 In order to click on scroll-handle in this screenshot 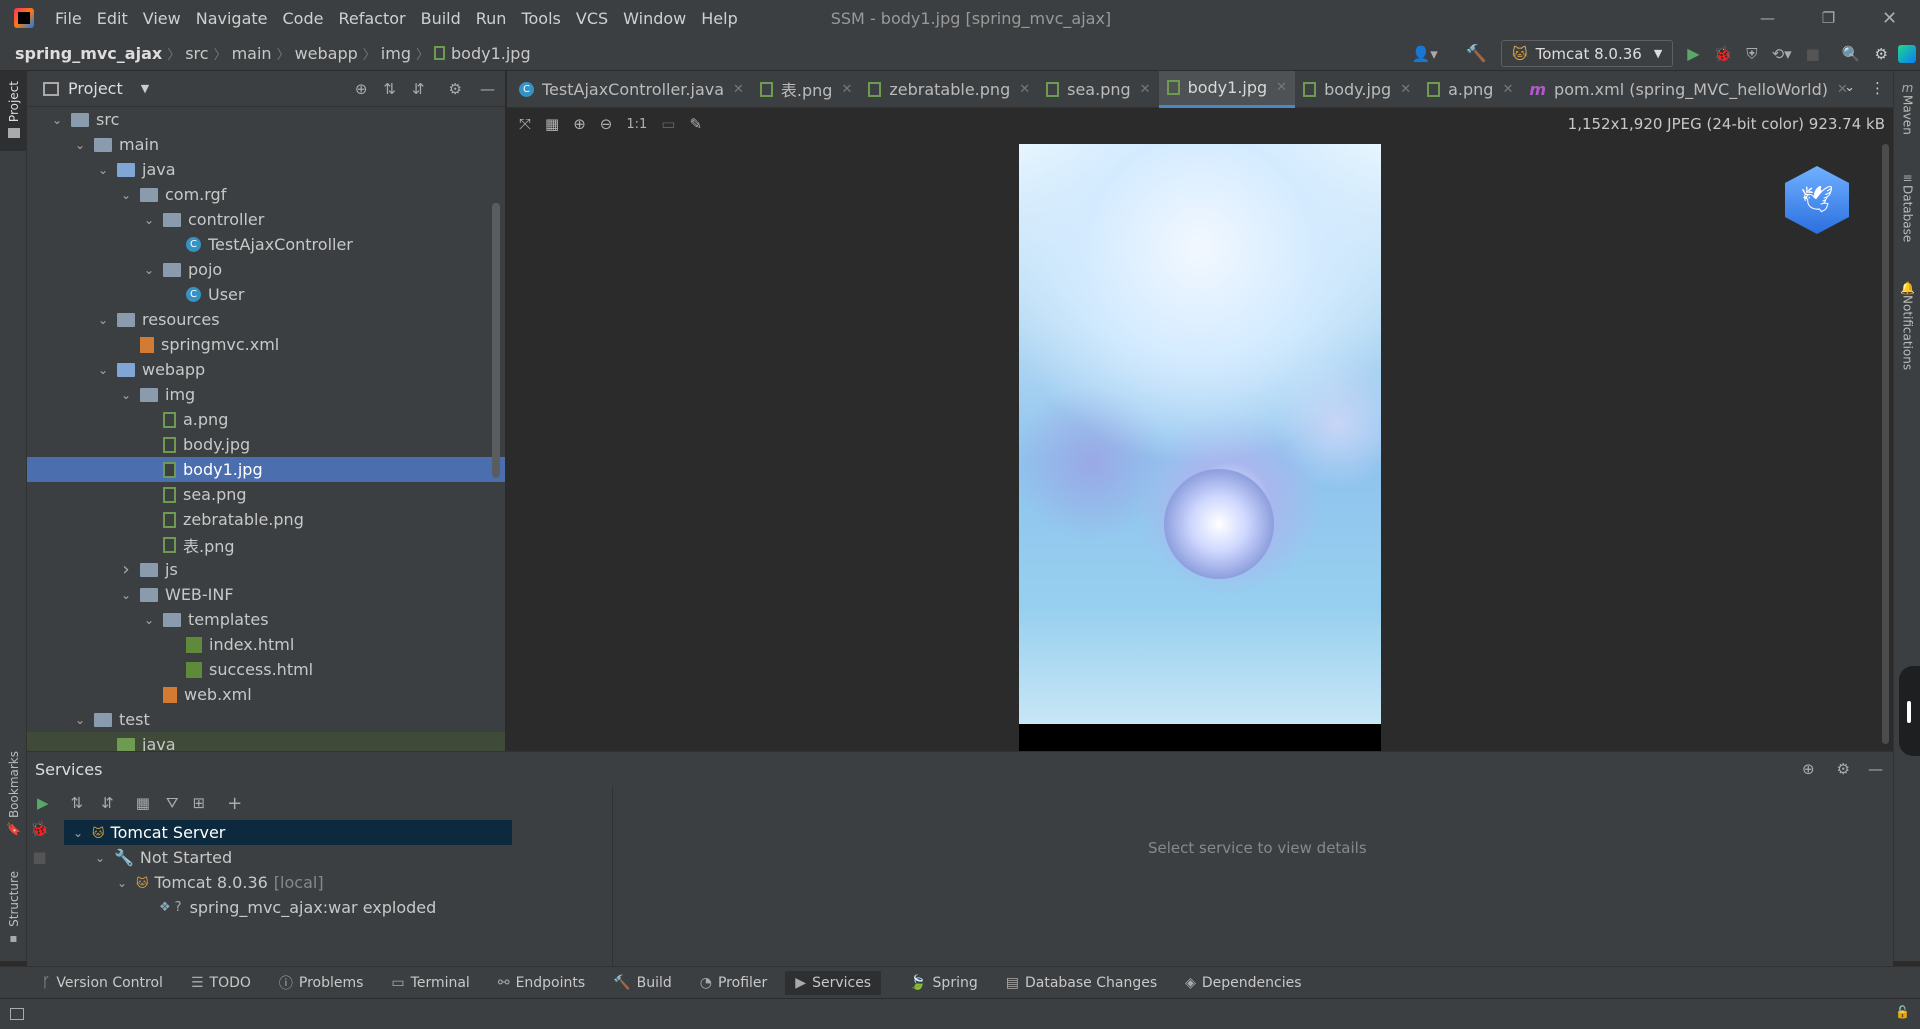, I will do `click(1909, 711)`.